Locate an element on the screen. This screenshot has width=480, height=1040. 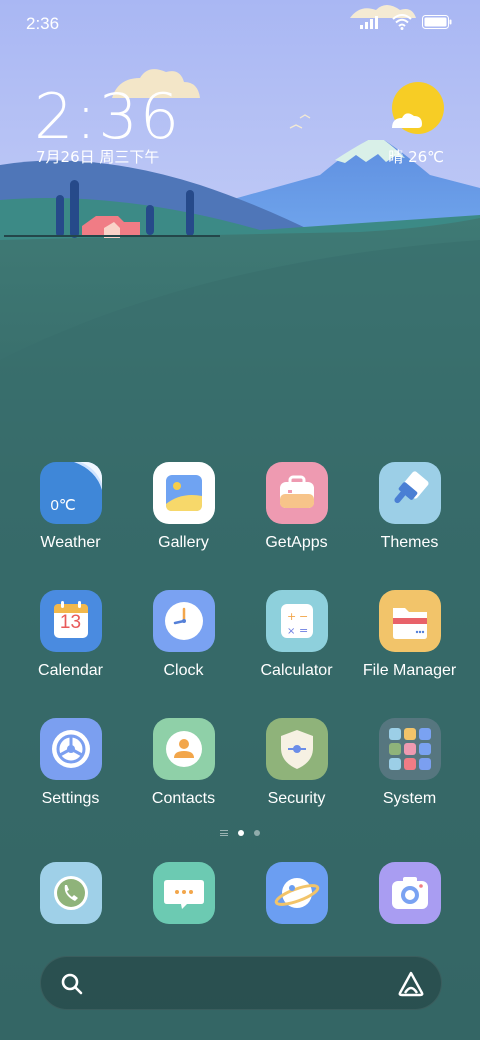
app-gallery: Gallery is located at coordinates (183, 507).